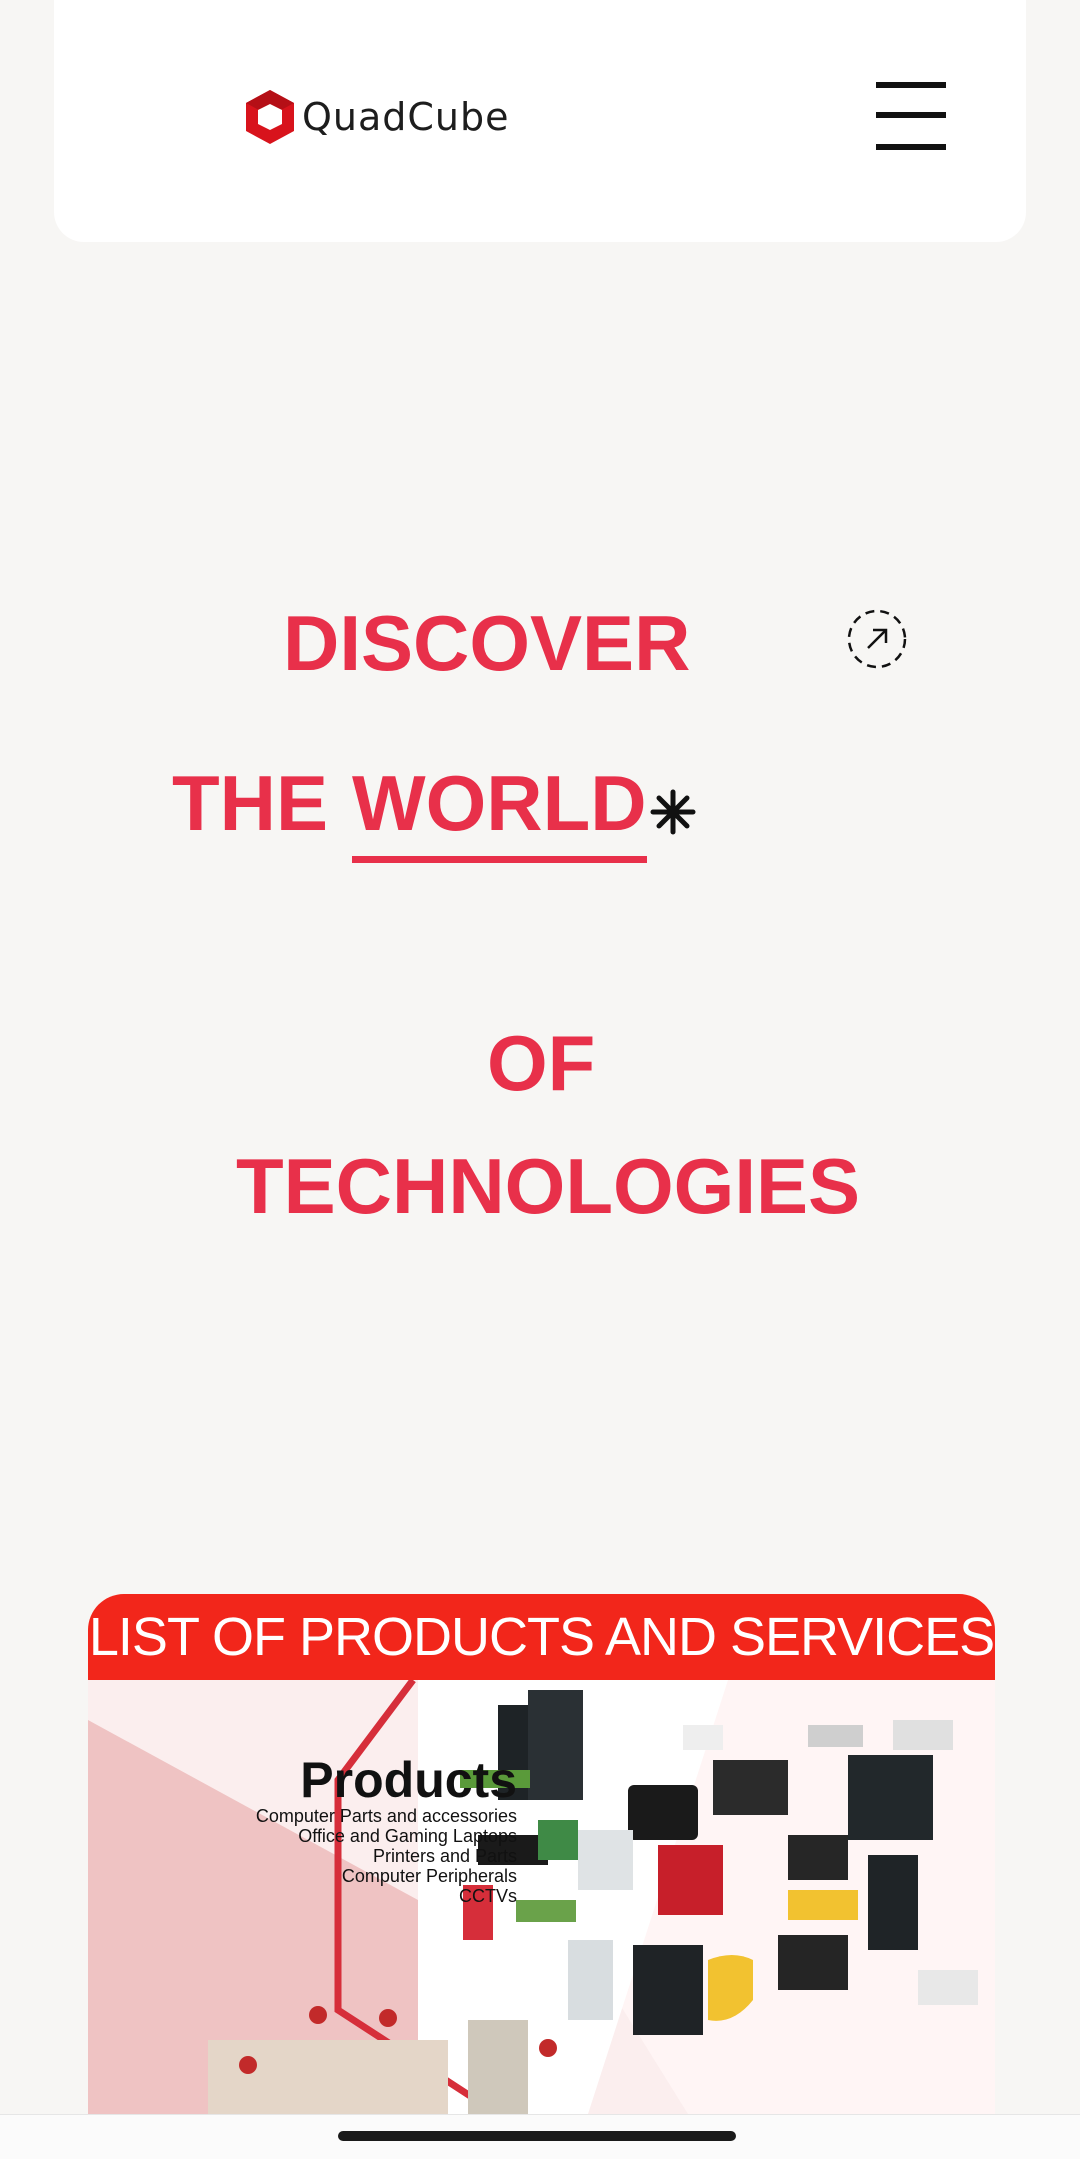  What do you see at coordinates (408, 1780) in the screenshot?
I see `products-heading: Products` at bounding box center [408, 1780].